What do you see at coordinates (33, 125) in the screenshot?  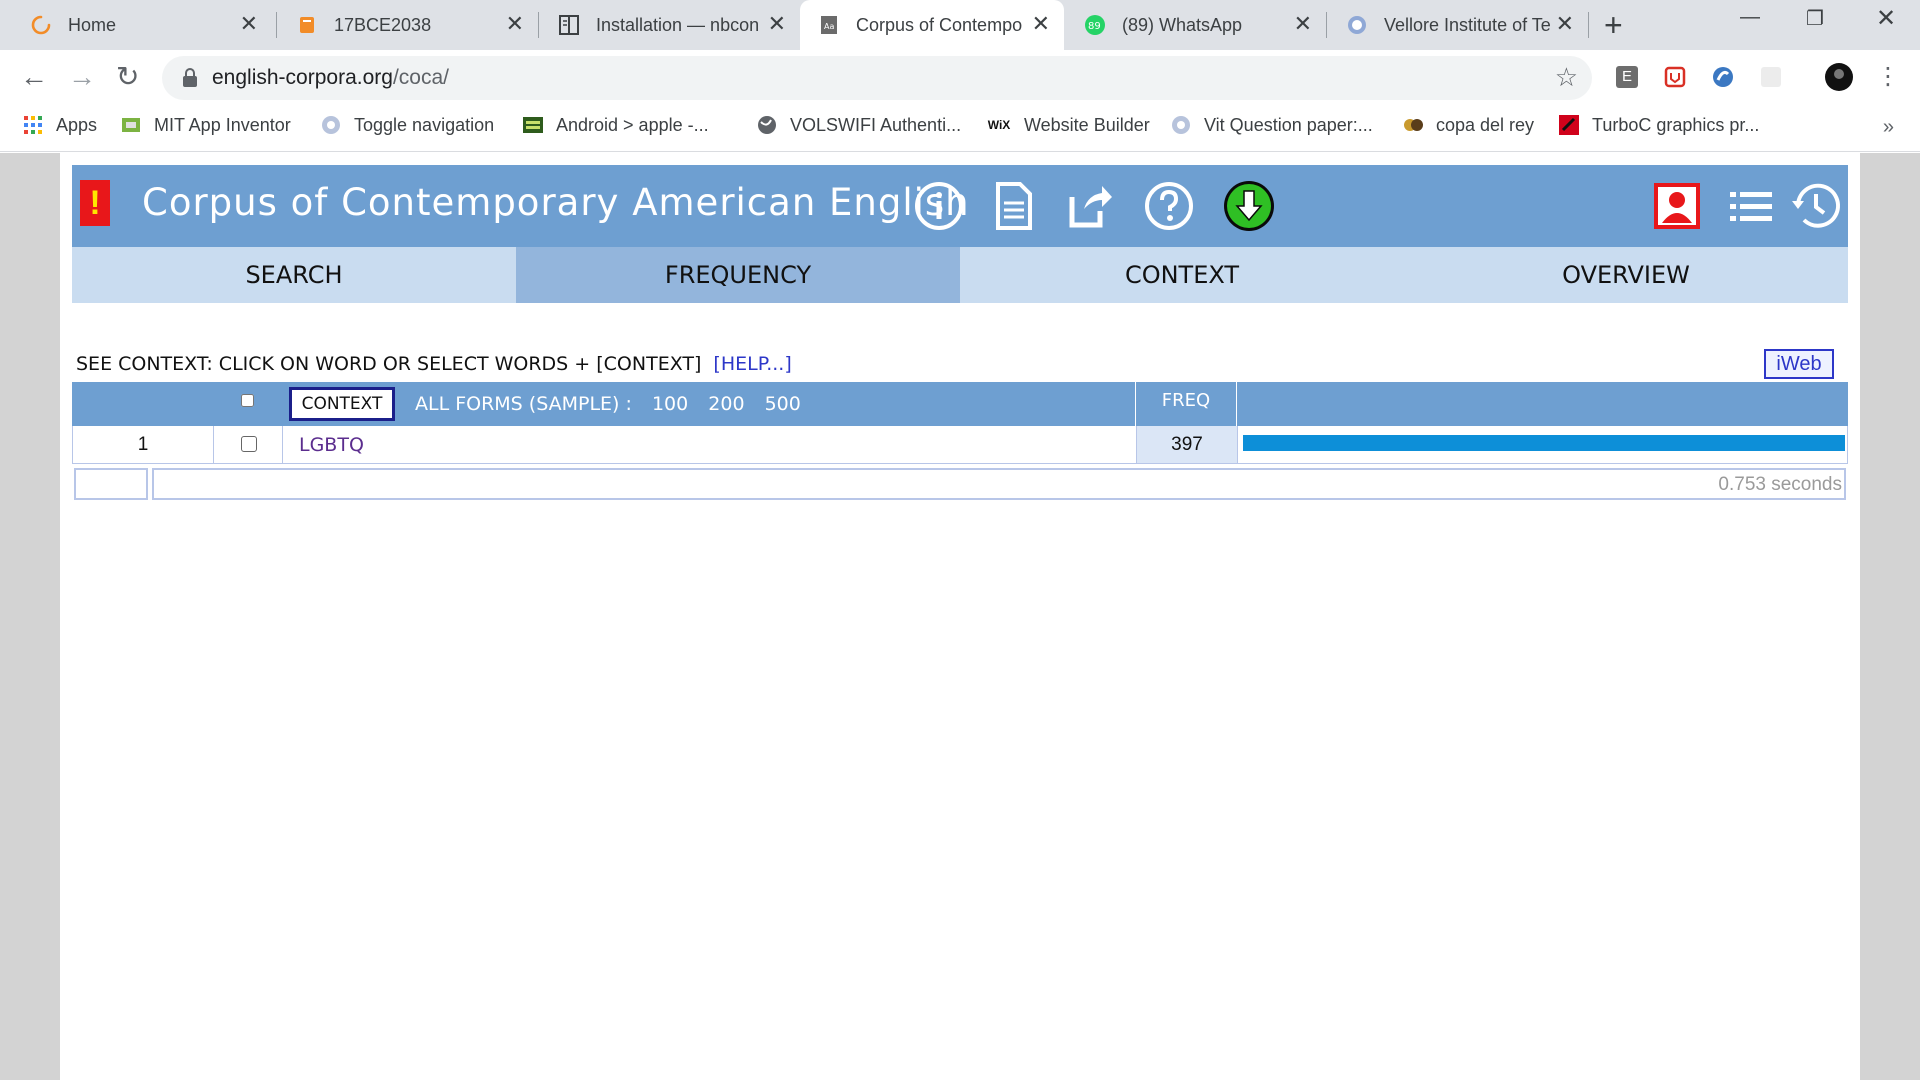 I see `apps-grid-icon` at bounding box center [33, 125].